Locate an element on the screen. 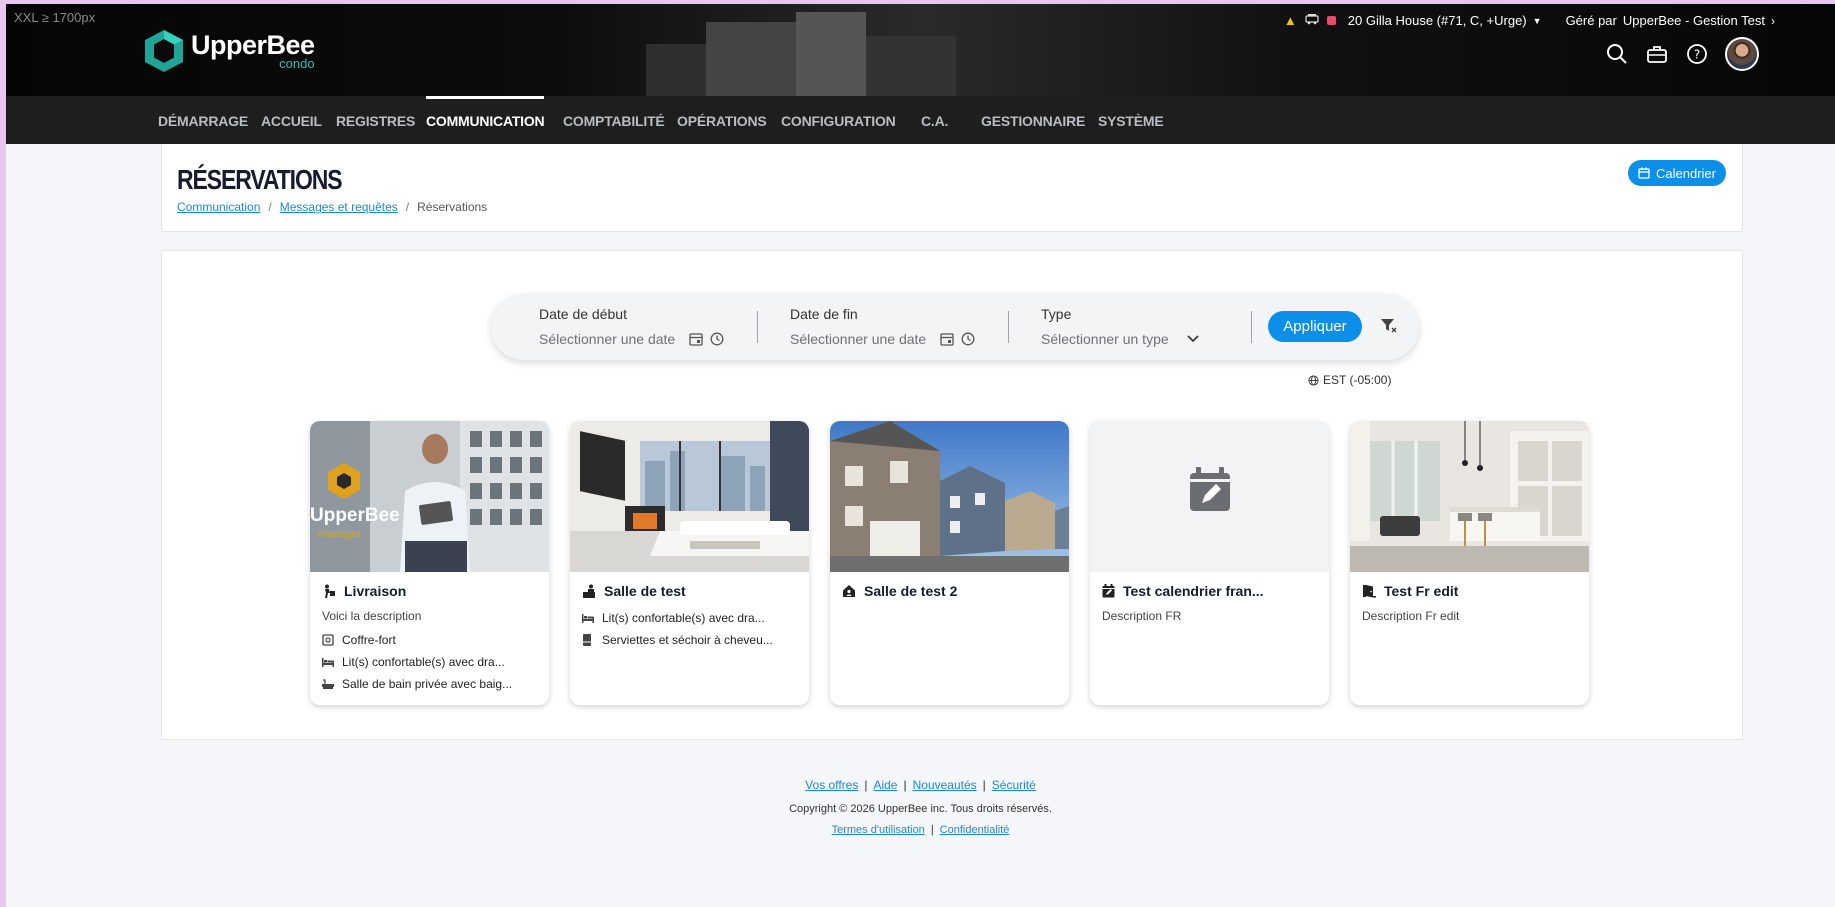 The height and width of the screenshot is (907, 1835). vehicle-icon is located at coordinates (1312, 20).